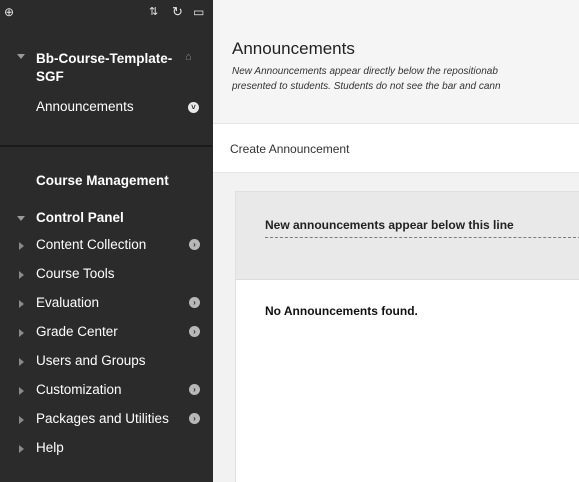 The image size is (579, 482). Describe the element at coordinates (75, 273) in the screenshot. I see `sidebar-item-label: Course Tools` at that location.